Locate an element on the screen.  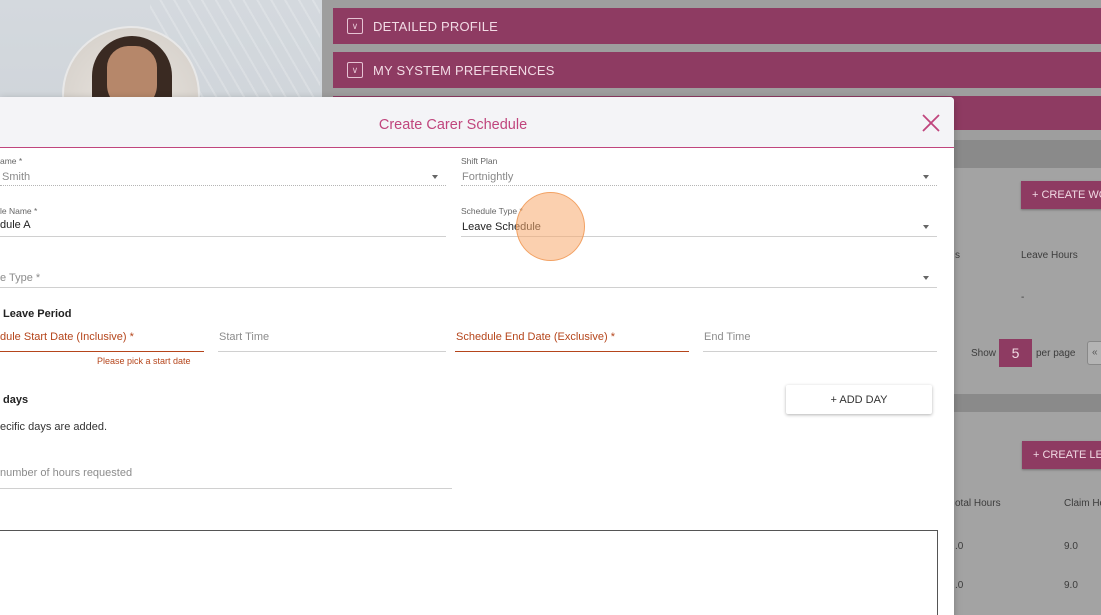
start-date-label: dule Start Date (Inclusive) * is located at coordinates (67, 337).